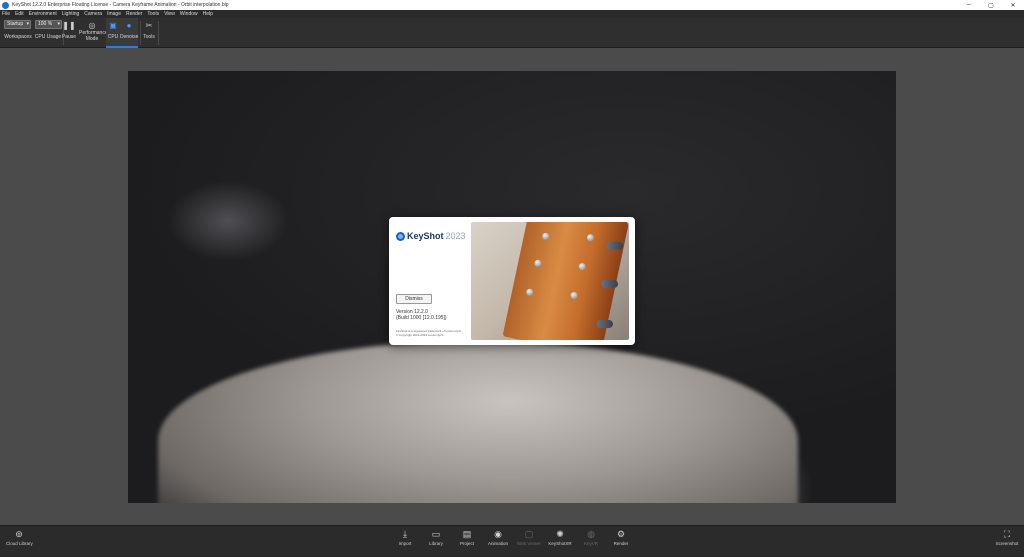  What do you see at coordinates (189, 14) in the screenshot?
I see `menu-window: Window` at bounding box center [189, 14].